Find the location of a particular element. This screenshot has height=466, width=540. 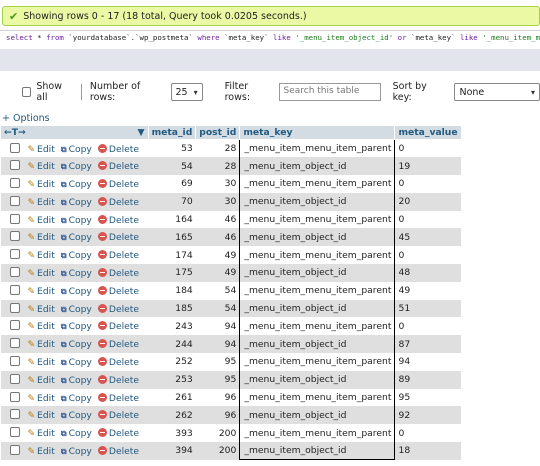

cell-meta-id: 253 is located at coordinates (172, 379).